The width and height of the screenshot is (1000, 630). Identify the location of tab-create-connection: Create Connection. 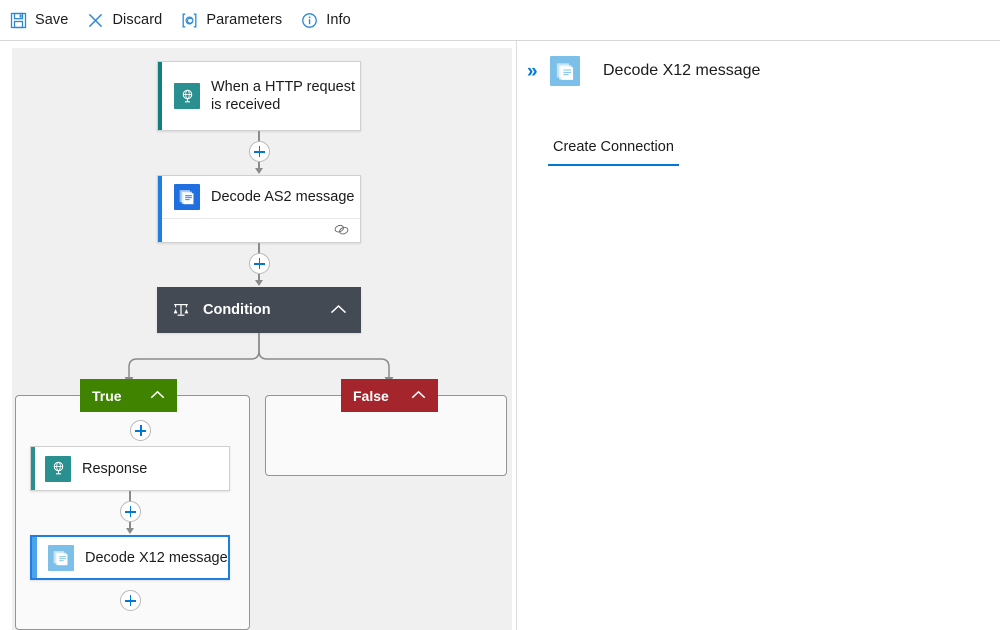
(613, 152).